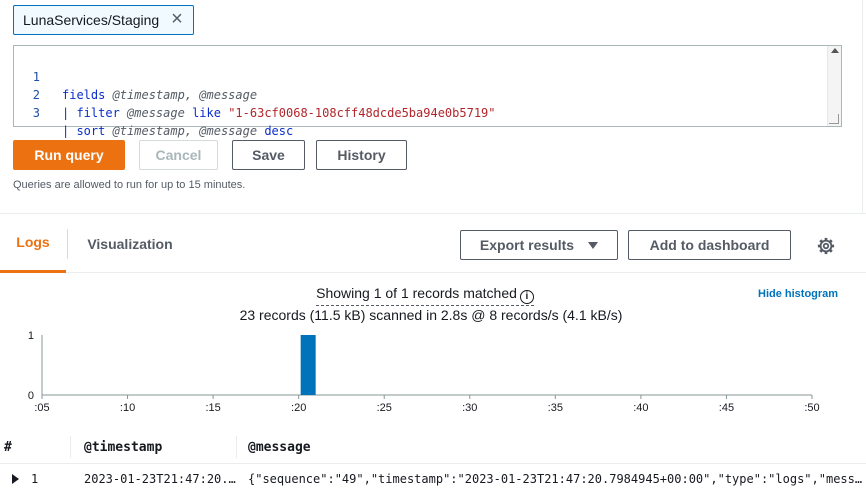 This screenshot has height=495, width=866. Describe the element at coordinates (358, 113) in the screenshot. I see `code-string: "1-63cf0068-108cff48dcde5ba94e0b5719"` at that location.